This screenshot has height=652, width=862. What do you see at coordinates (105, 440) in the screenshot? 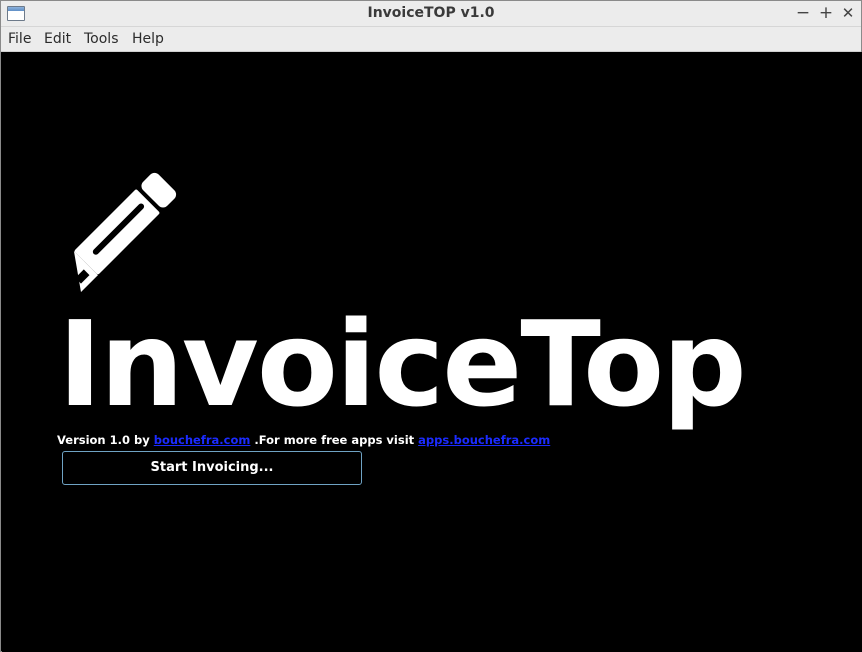
I see `version-prefix: Version 1.0 by` at bounding box center [105, 440].